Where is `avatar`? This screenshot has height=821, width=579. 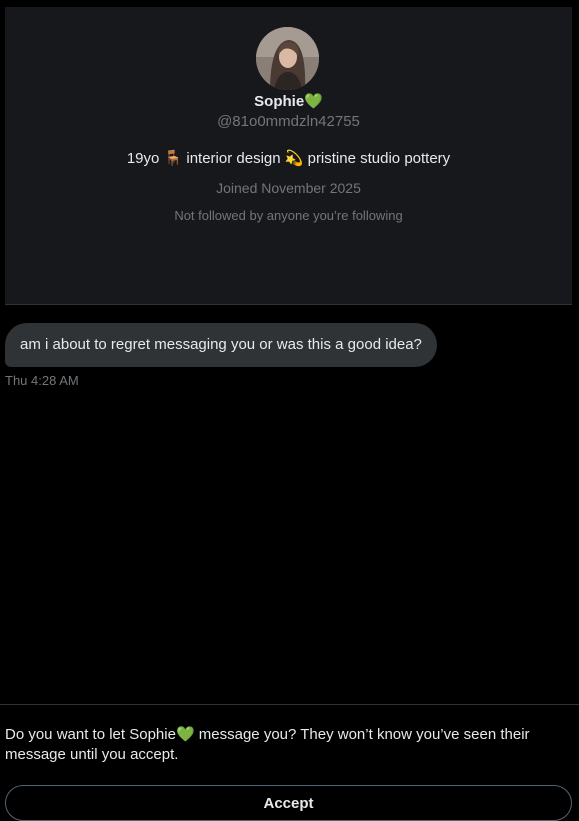
avatar is located at coordinates (287, 58).